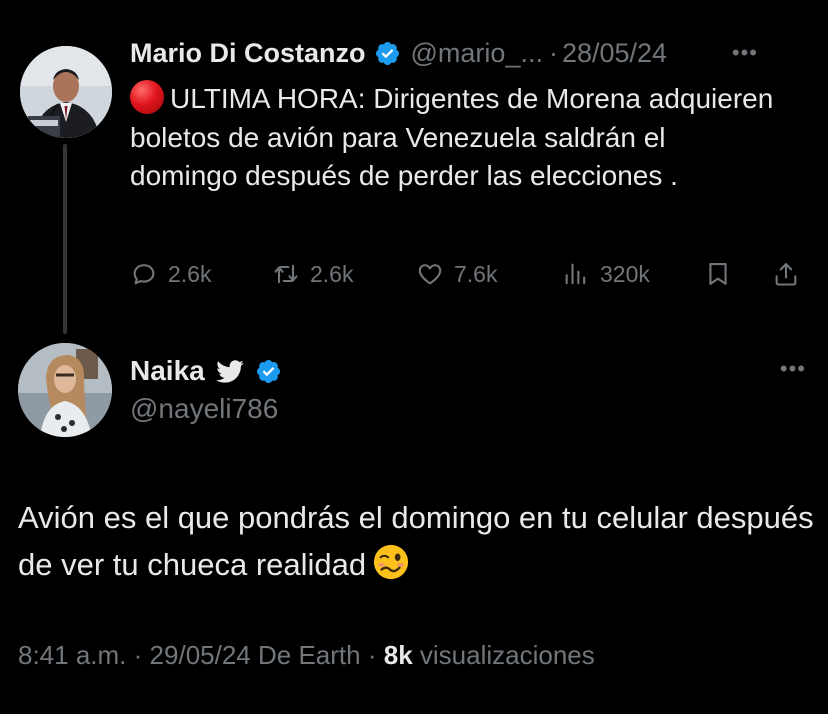 The width and height of the screenshot is (828, 714). I want to click on like-action: 7.6k, so click(456, 274).